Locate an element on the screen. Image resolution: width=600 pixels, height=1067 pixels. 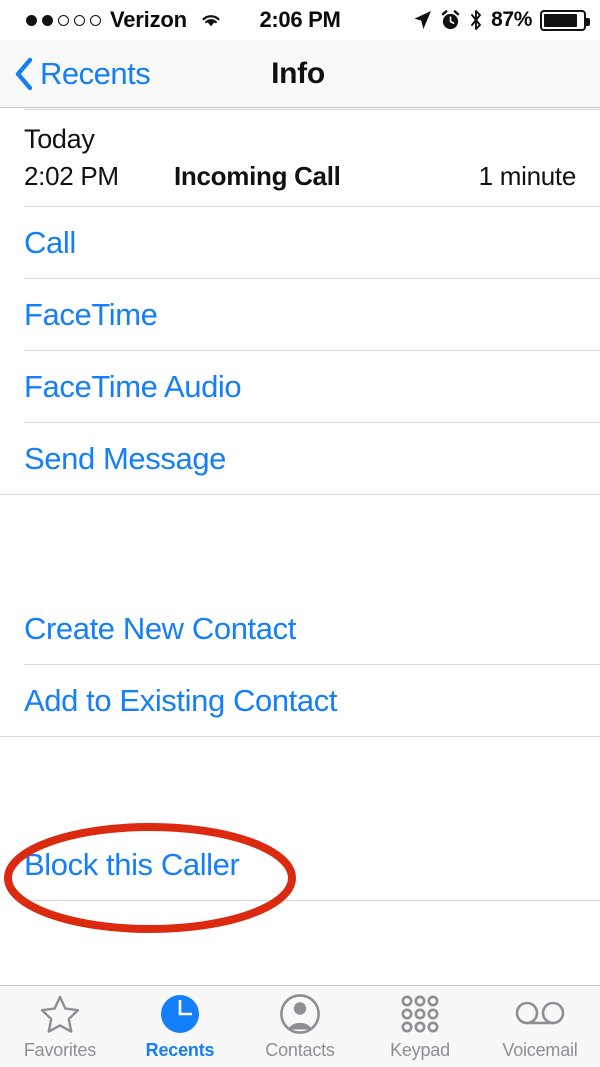
battery-icon is located at coordinates (565, 20).